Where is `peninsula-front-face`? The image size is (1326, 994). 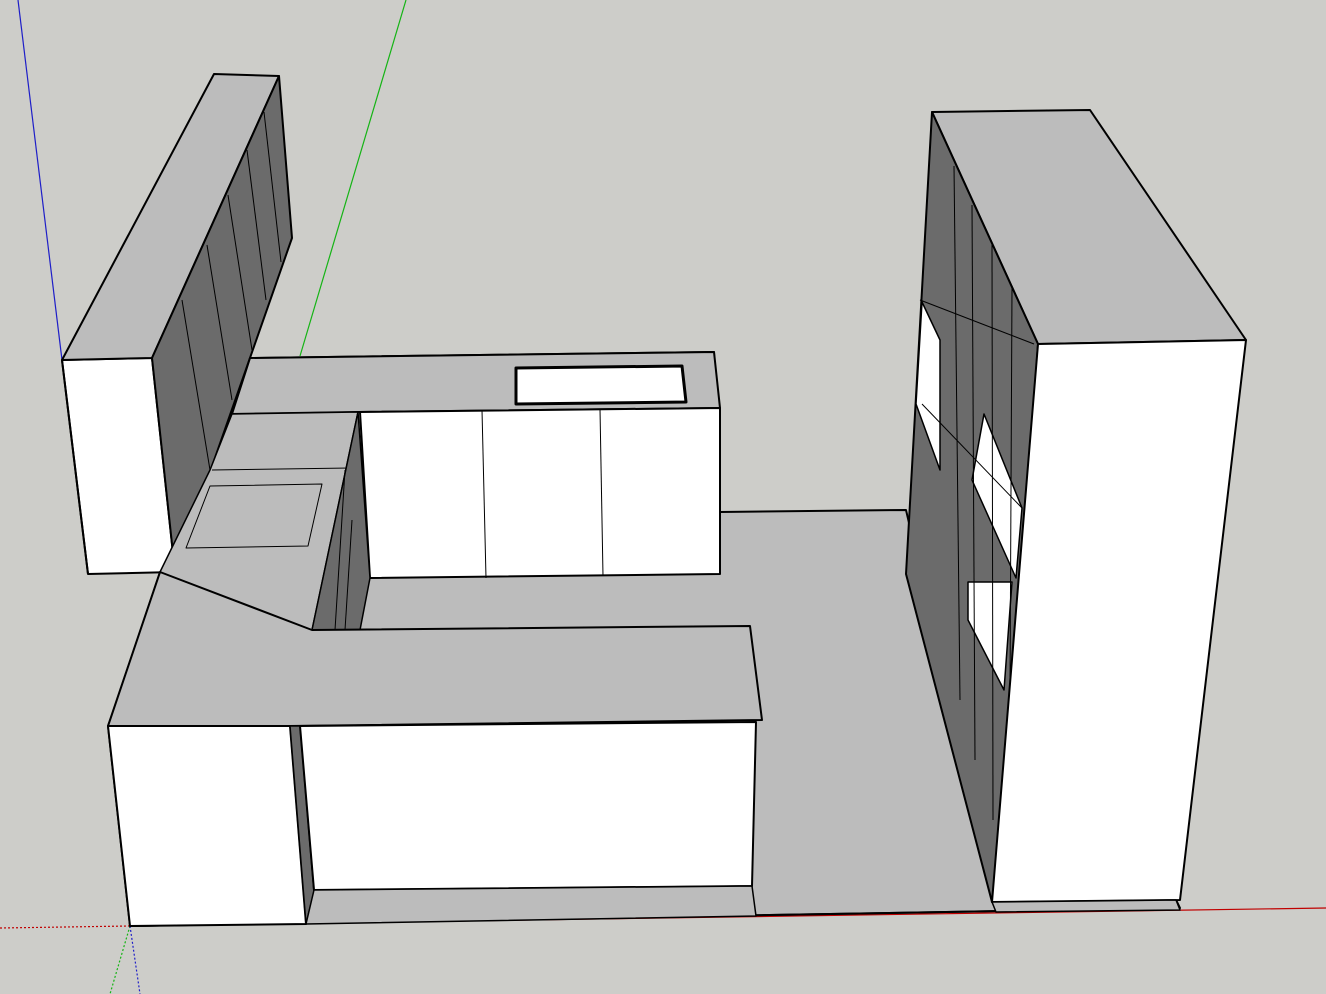 peninsula-front-face is located at coordinates (528, 806).